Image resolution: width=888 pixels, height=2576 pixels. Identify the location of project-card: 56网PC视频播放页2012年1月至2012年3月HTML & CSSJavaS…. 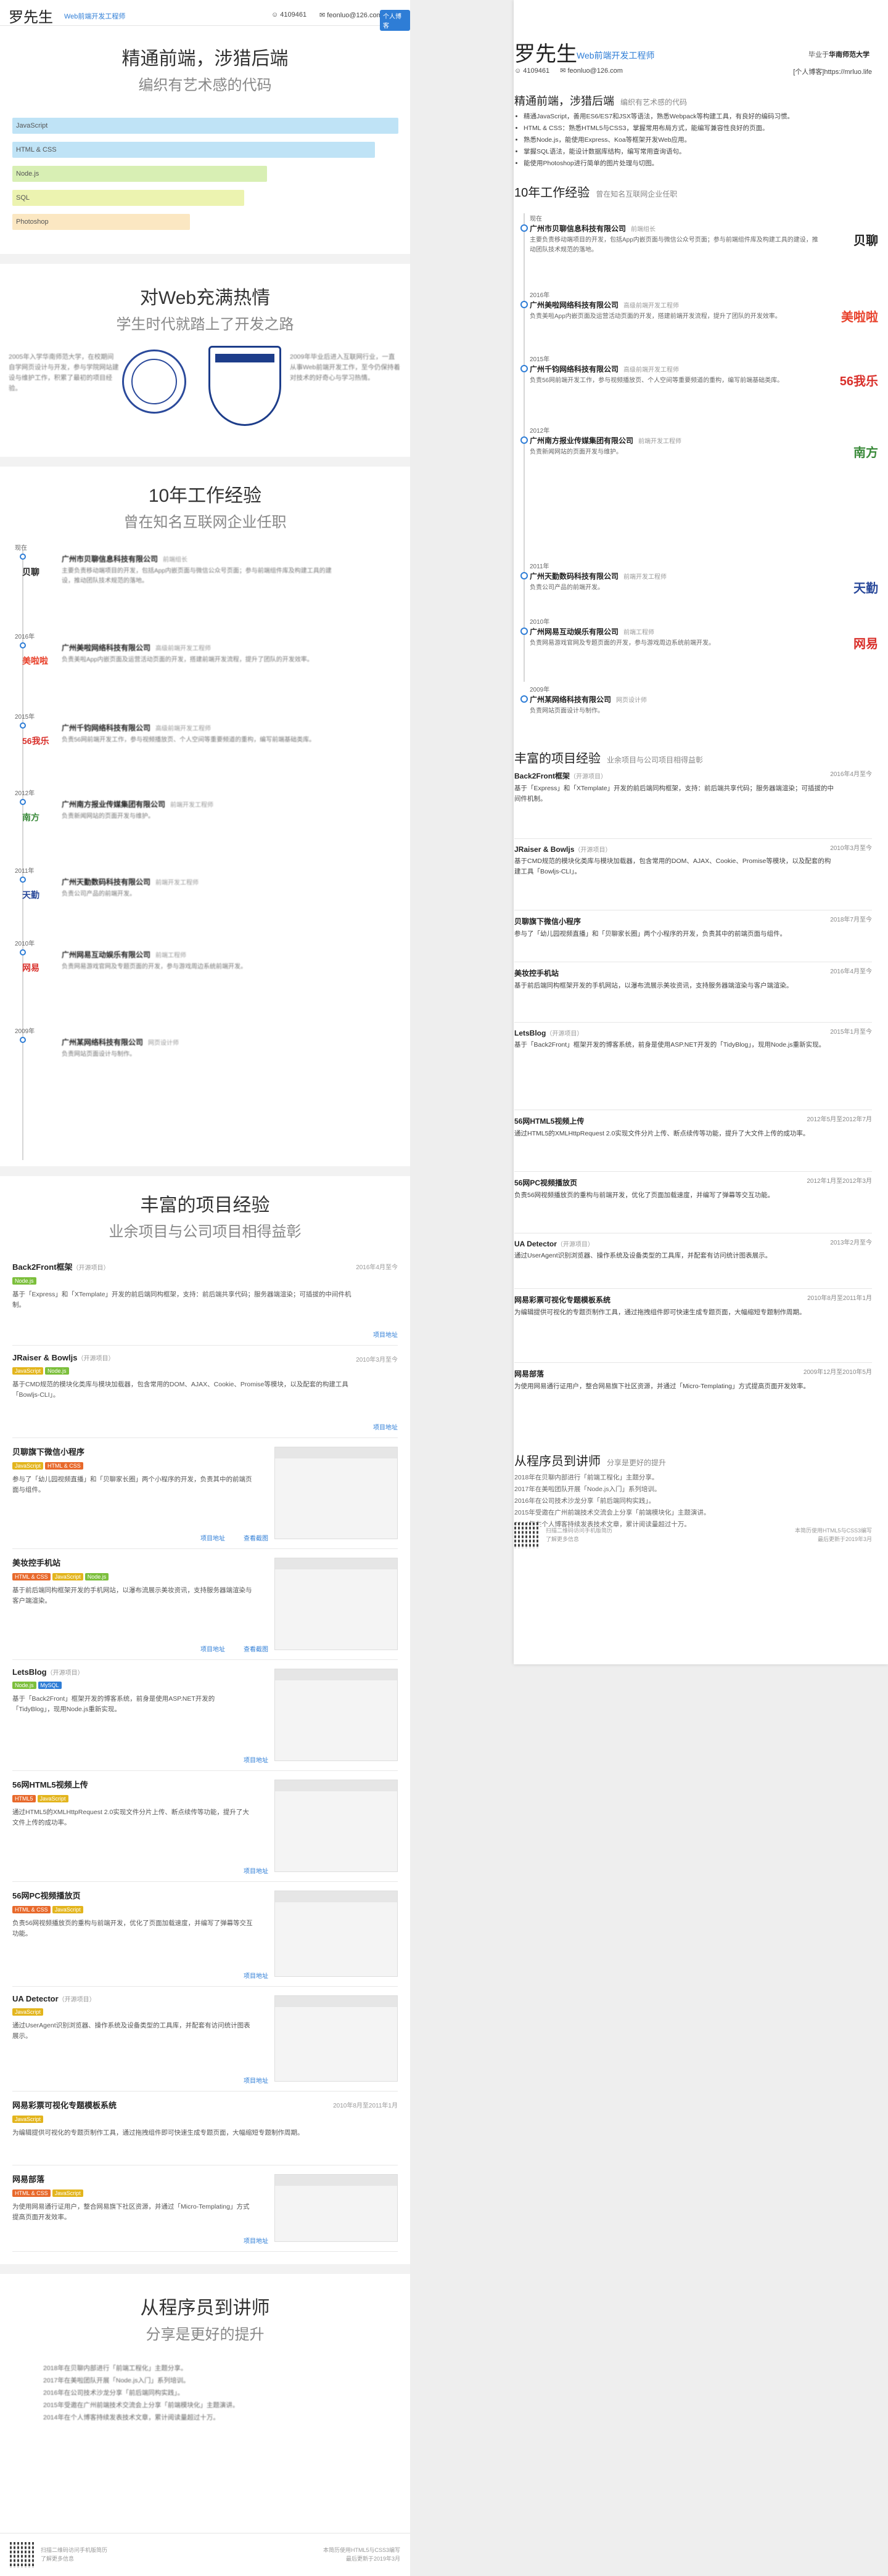
(205, 1934).